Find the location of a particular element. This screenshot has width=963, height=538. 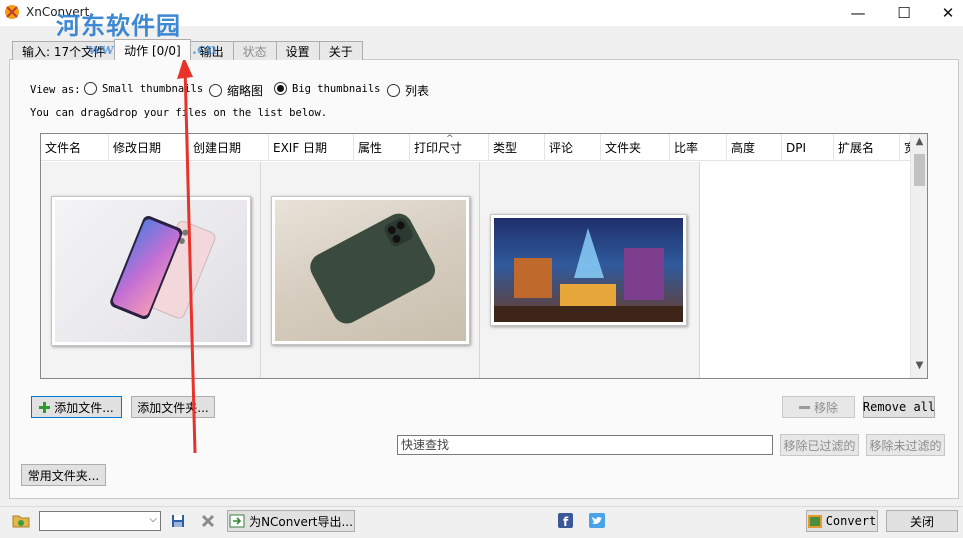

delete-icon is located at coordinates (208, 521).